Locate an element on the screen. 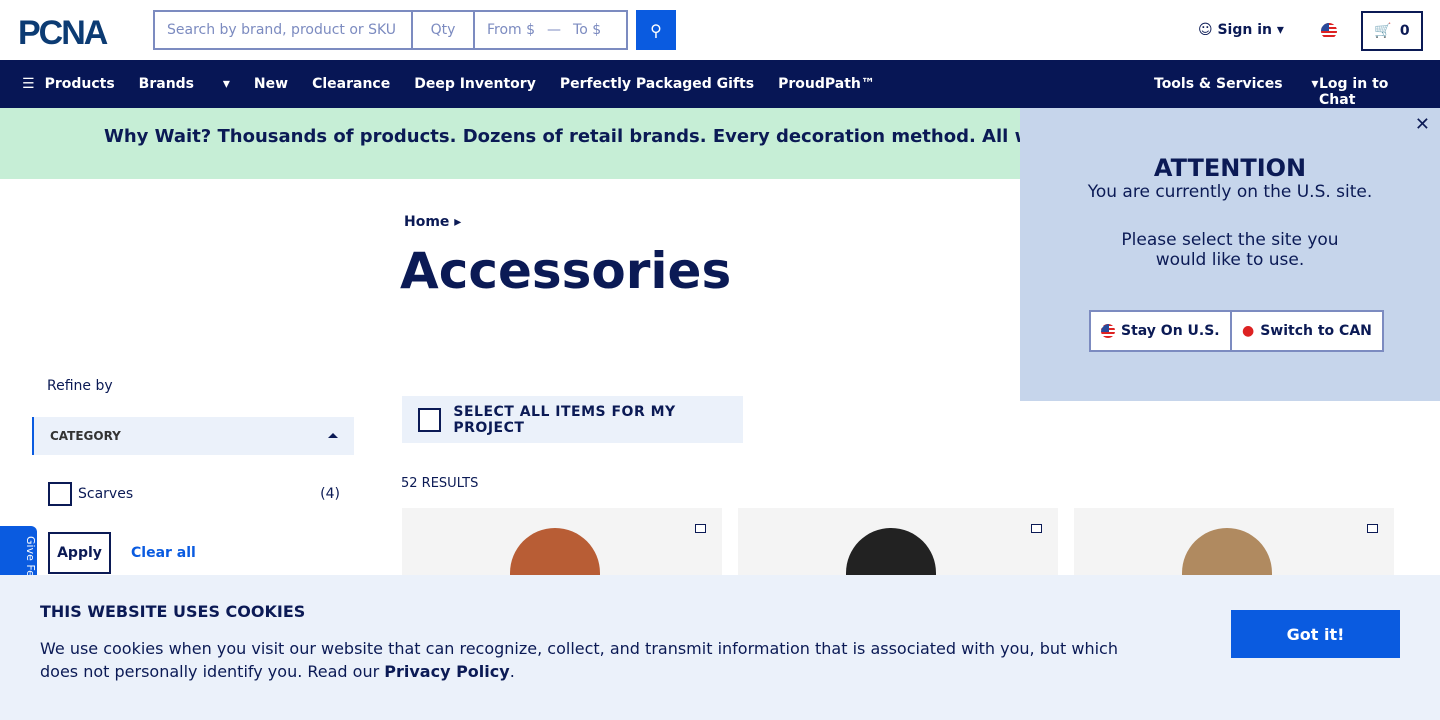 This screenshot has width=1440, height=720. nav-clearance: Clearance is located at coordinates (351, 84).